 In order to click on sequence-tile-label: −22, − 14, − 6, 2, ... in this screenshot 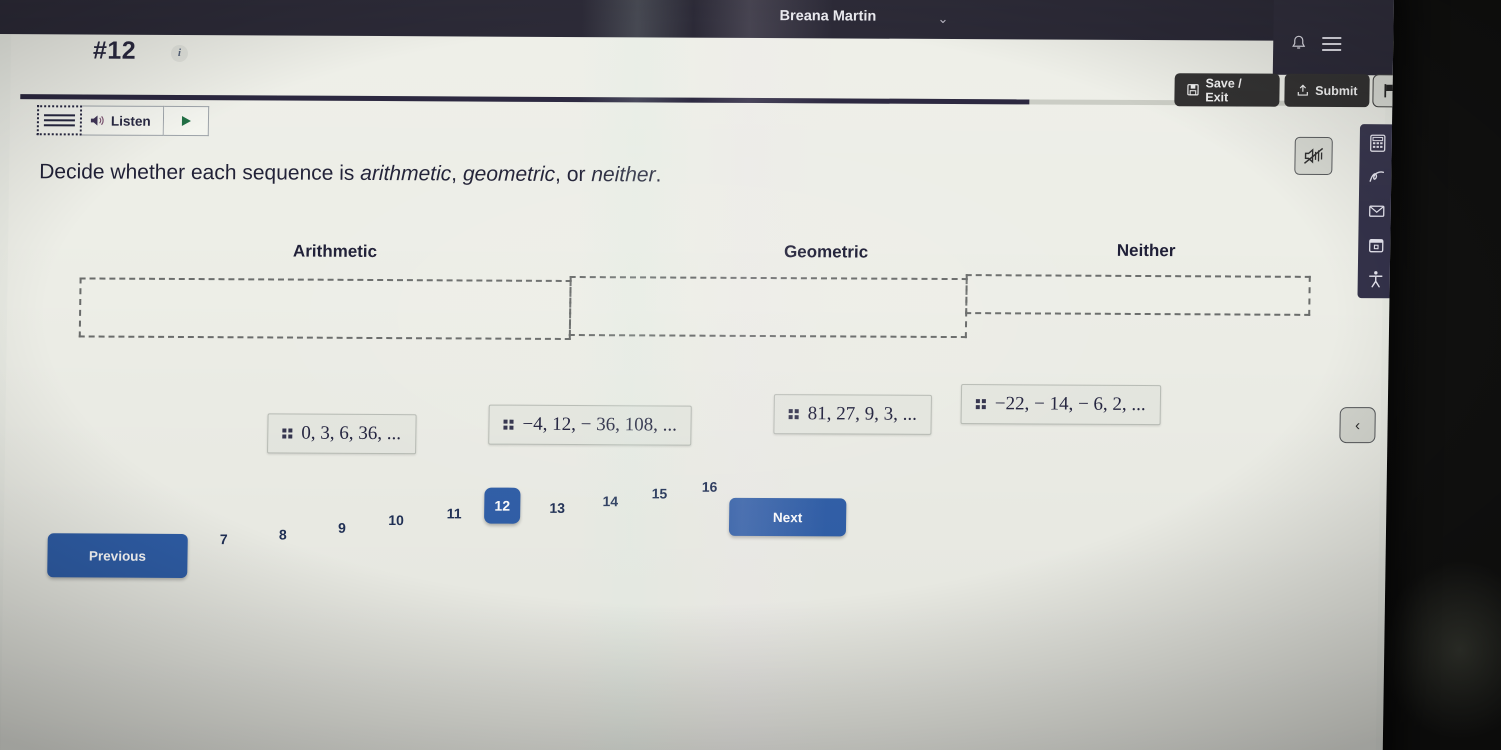, I will do `click(1070, 404)`.